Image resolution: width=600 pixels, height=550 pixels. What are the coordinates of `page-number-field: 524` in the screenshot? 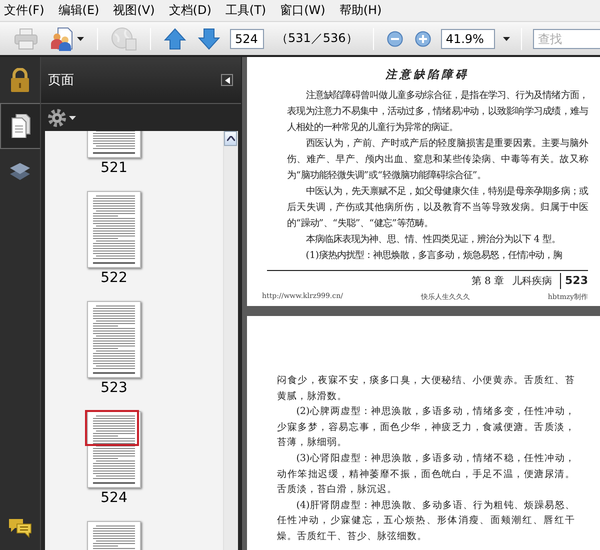 It's located at (247, 38).